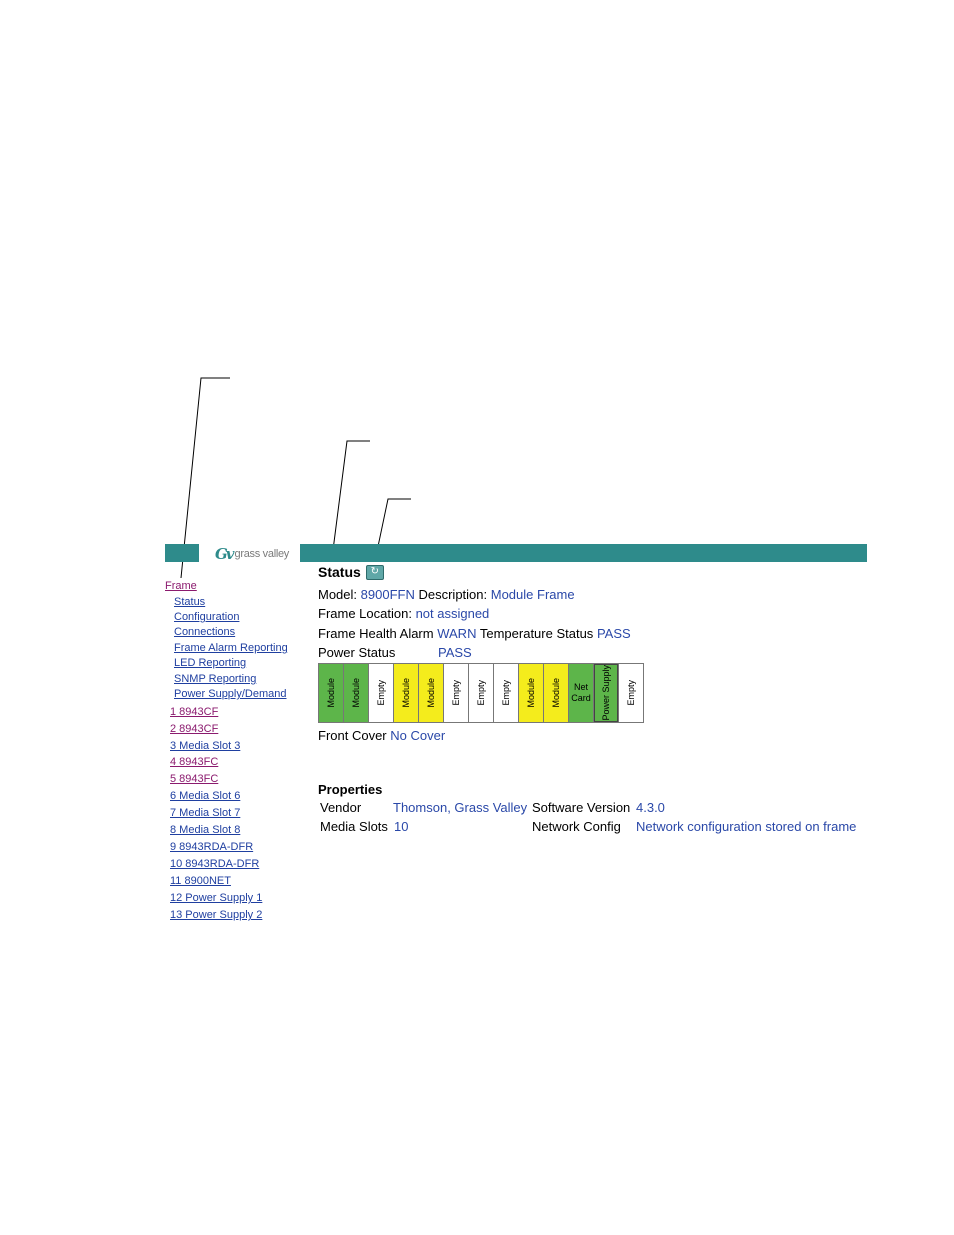  Describe the element at coordinates (401, 826) in the screenshot. I see `media-slots-value: 10` at that location.